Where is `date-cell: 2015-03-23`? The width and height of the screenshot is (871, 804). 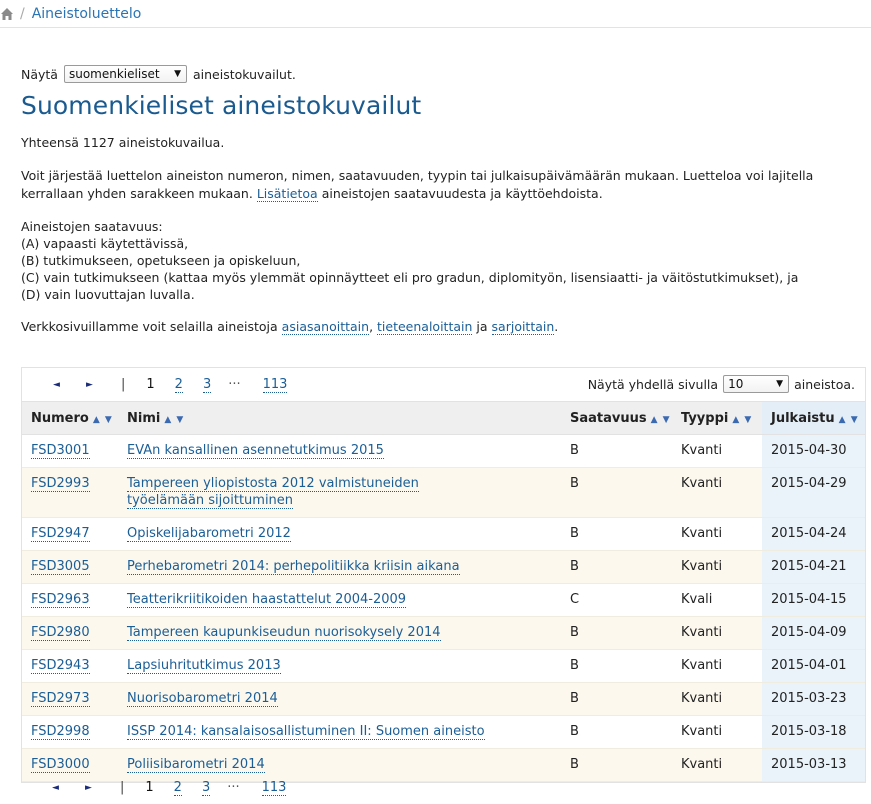
date-cell: 2015-03-23 is located at coordinates (813, 699).